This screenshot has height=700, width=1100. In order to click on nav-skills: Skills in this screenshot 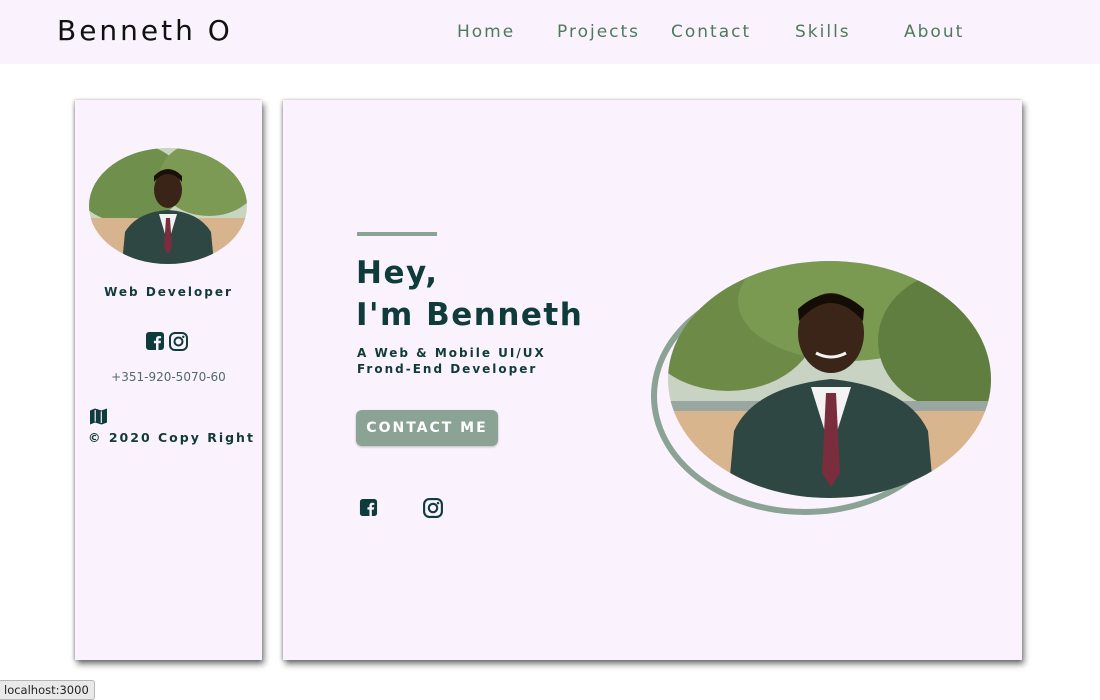, I will do `click(823, 32)`.